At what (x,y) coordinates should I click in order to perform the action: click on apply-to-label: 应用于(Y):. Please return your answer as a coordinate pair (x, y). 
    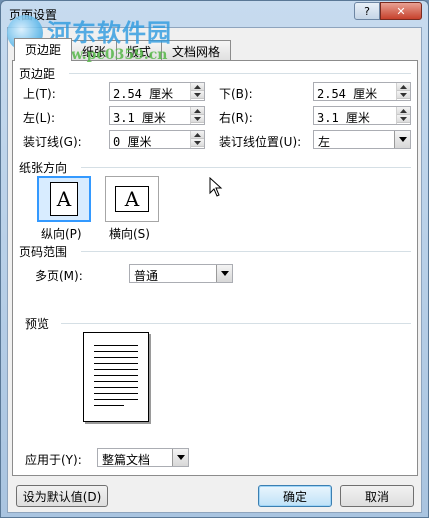
    Looking at the image, I should click on (53, 460).